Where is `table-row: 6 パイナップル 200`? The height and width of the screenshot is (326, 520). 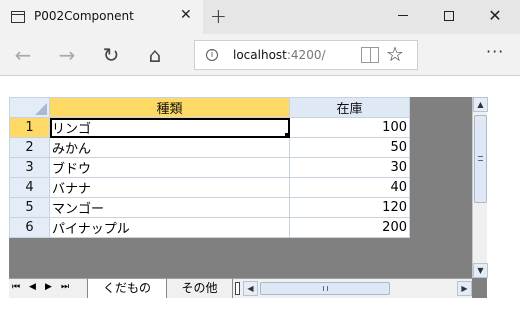
table-row: 6 パイナップル 200 is located at coordinates (209, 227).